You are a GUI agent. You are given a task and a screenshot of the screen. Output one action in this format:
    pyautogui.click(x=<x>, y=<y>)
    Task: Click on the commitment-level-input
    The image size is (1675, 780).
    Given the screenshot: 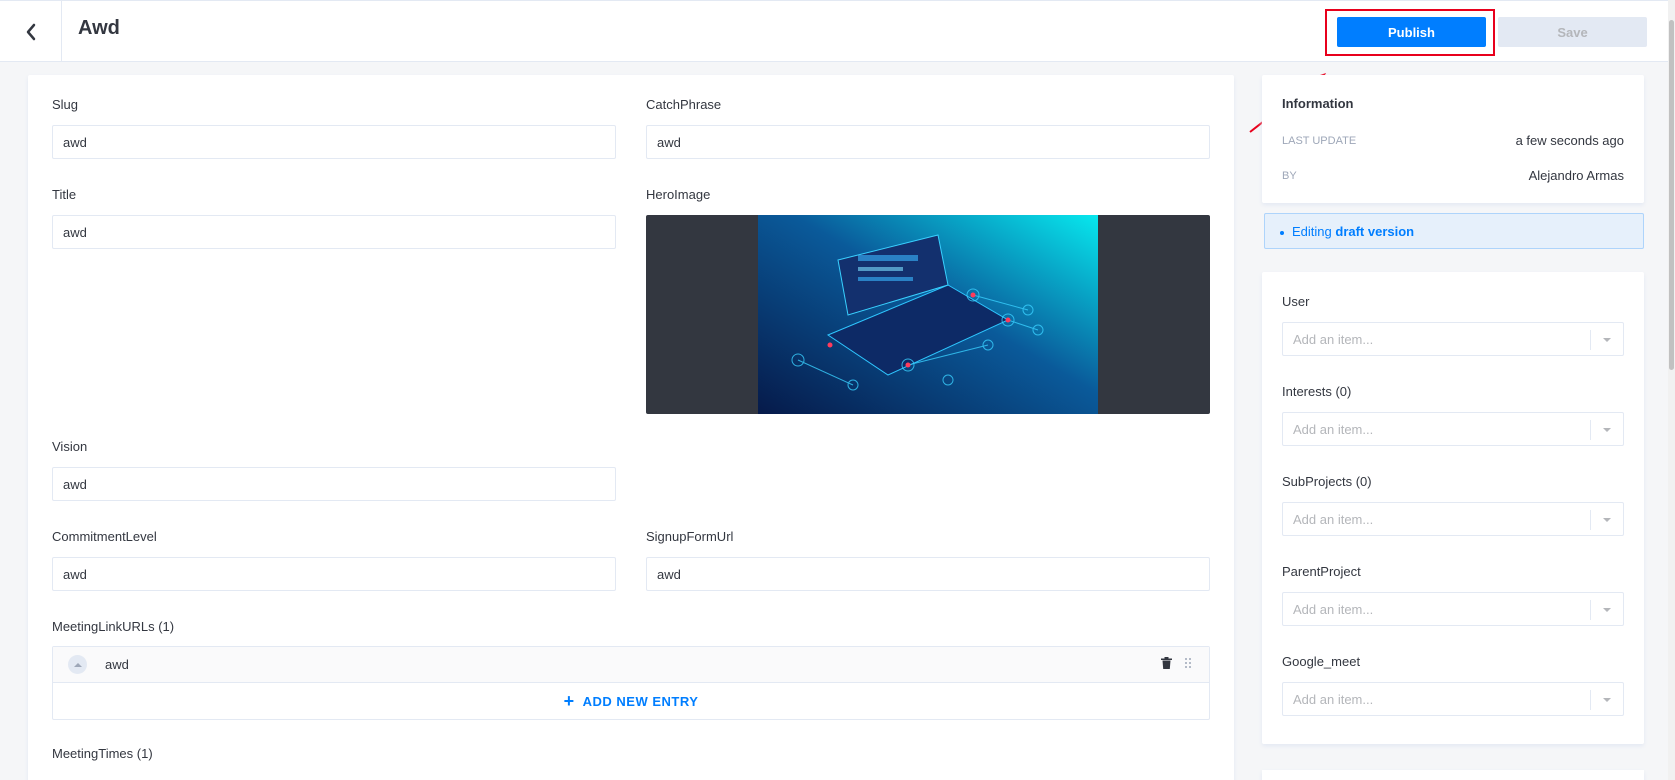 What is the action you would take?
    pyautogui.click(x=334, y=574)
    